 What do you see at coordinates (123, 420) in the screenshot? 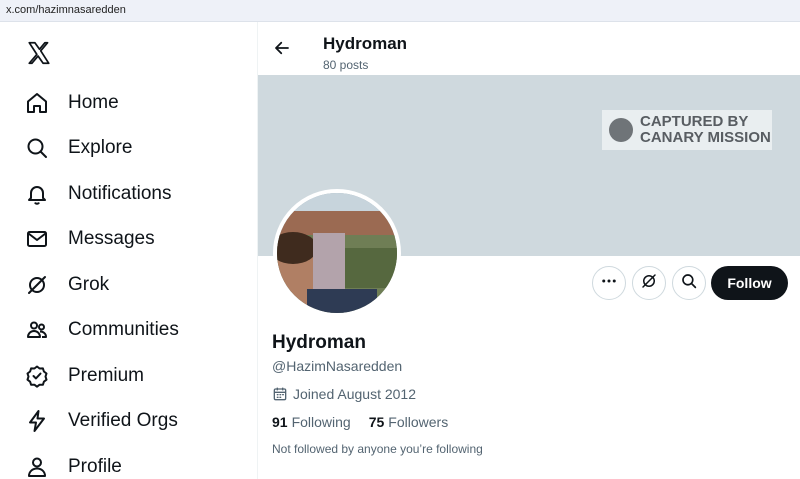
I see `sidebar-item-label: Verified Orgs` at bounding box center [123, 420].